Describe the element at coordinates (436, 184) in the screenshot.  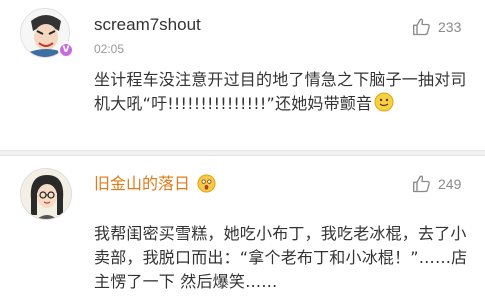
I see `like-button: 249` at that location.